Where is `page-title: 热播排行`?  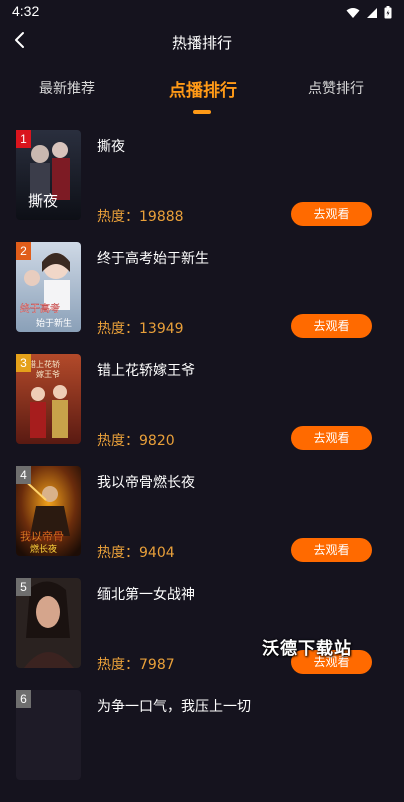
page-title: 热播排行 is located at coordinates (201, 43).